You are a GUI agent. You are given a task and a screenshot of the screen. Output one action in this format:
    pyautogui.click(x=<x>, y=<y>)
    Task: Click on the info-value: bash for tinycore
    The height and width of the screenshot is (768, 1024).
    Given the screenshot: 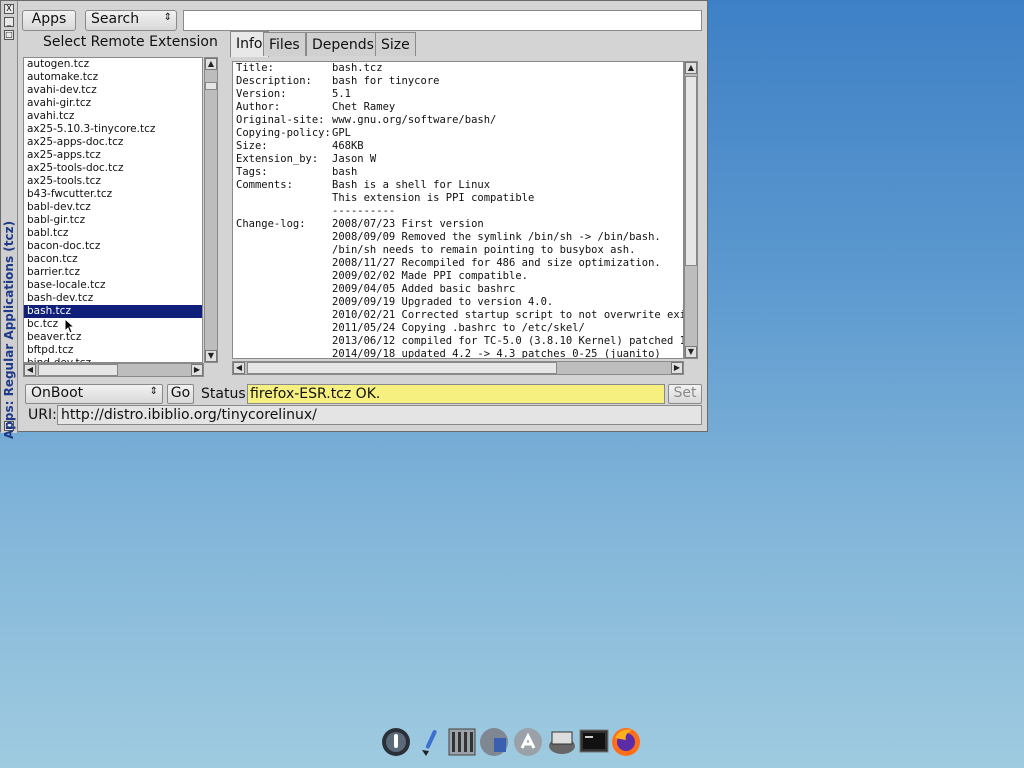 What is the action you would take?
    pyautogui.click(x=386, y=81)
    